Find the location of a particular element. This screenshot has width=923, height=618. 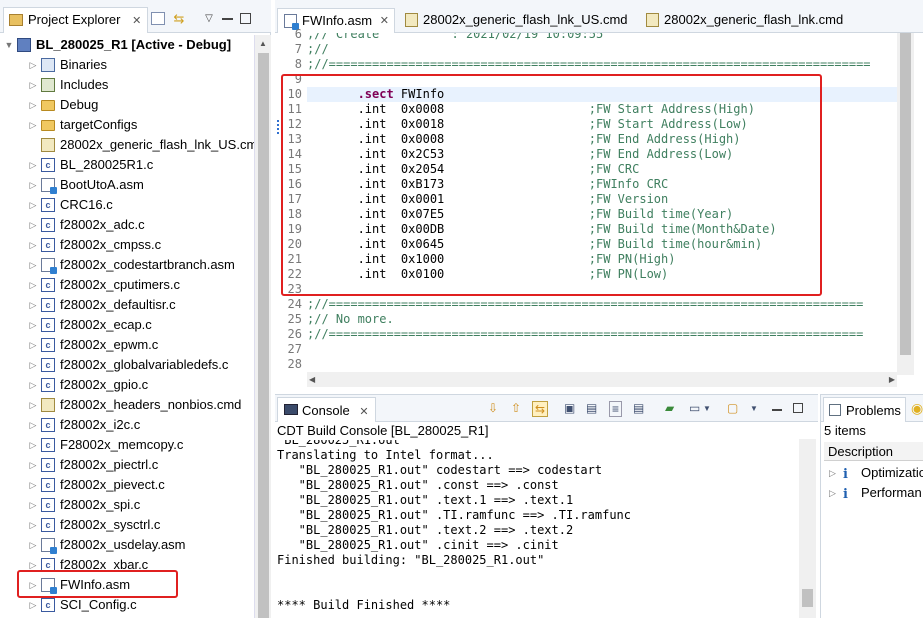

tree-item: ▷ f28002x_headers_nonbios.cmd is located at coordinates (127, 405).